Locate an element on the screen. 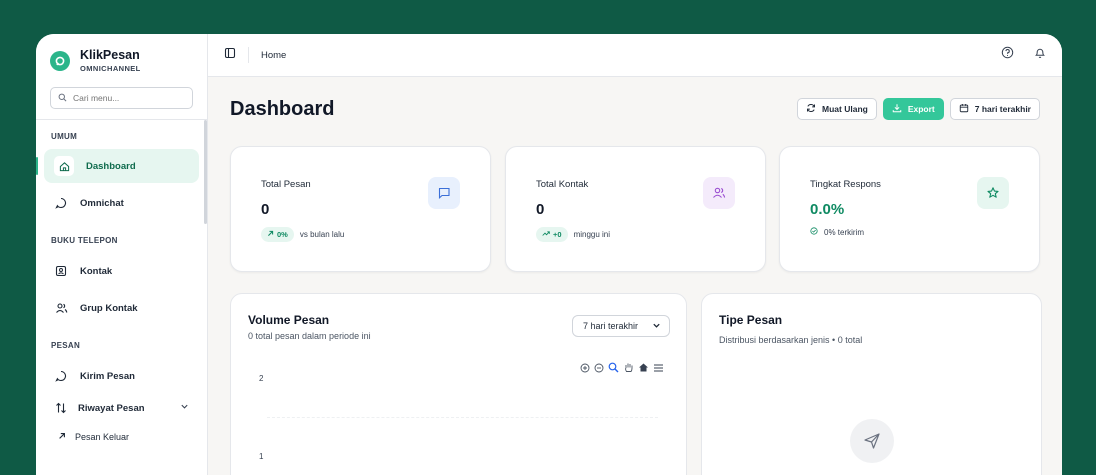  section-umum: UMUM is located at coordinates (64, 136).